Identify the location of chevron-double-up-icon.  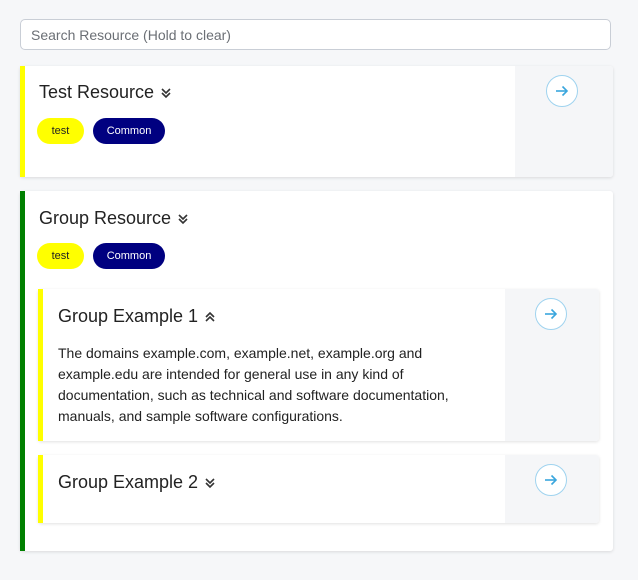
(210, 316).